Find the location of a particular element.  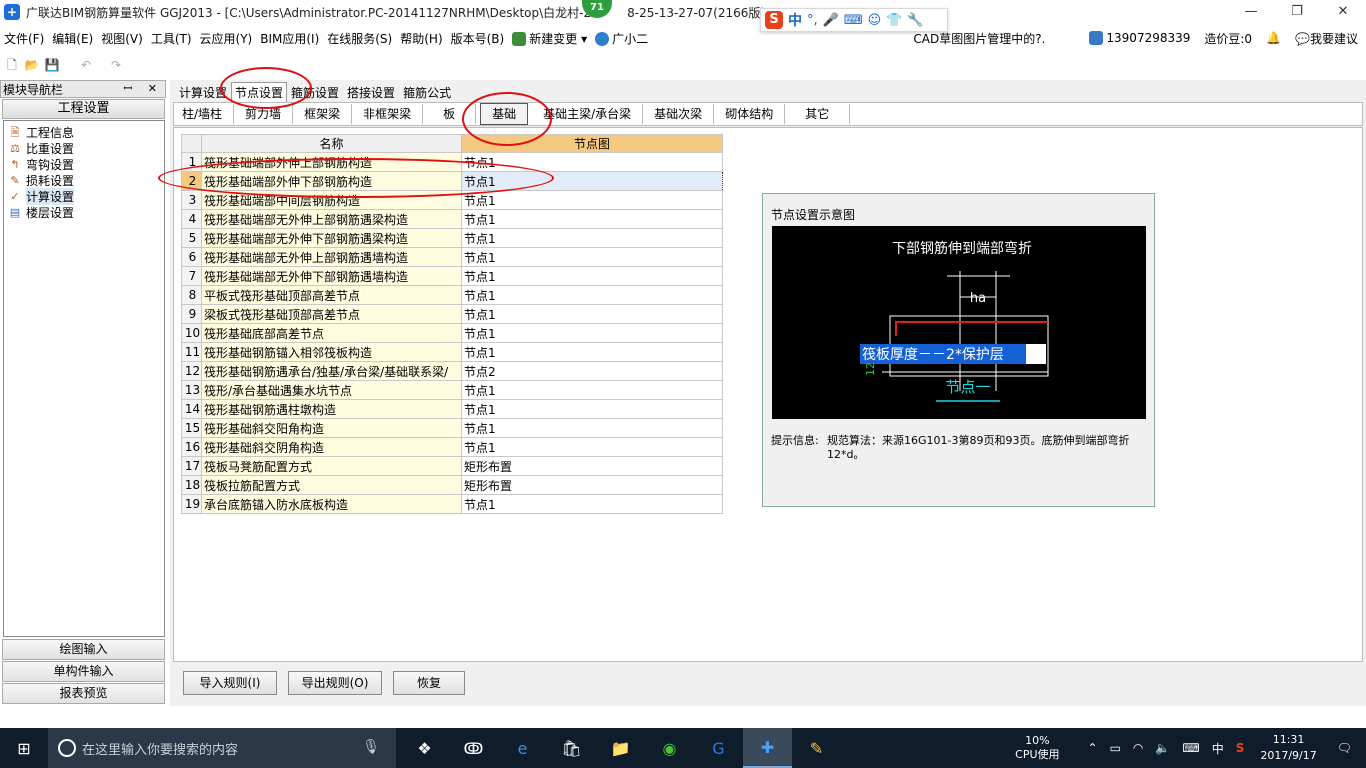

nav-item-loss: ✎ 损耗设置 is located at coordinates (84, 180).